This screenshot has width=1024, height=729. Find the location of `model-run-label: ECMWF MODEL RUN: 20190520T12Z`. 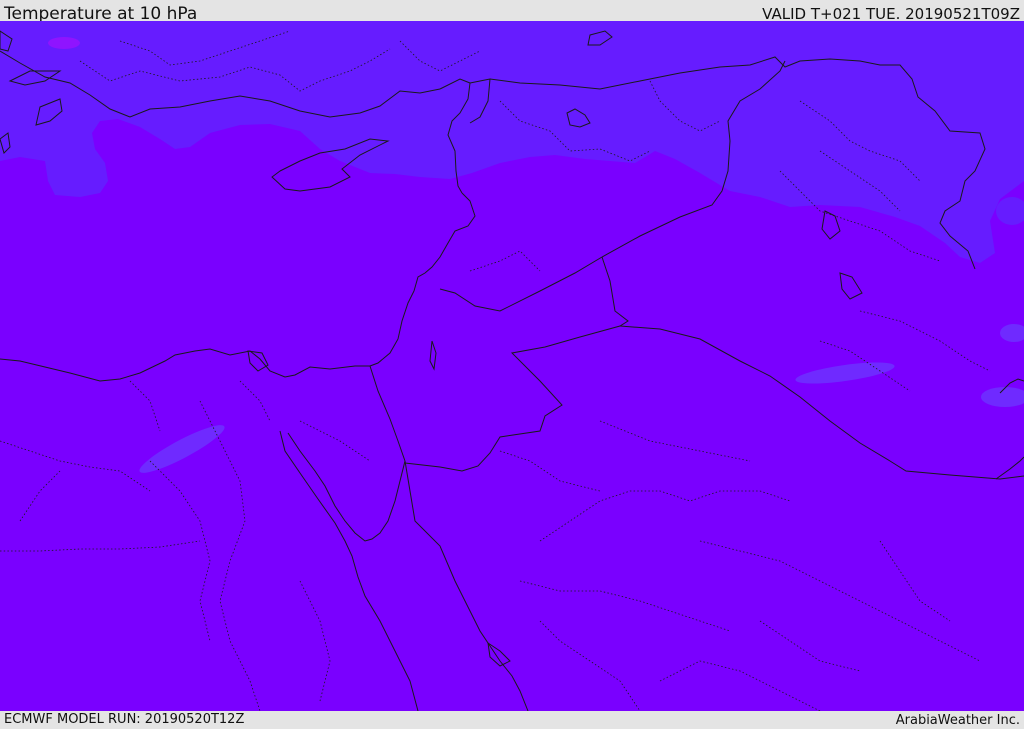

model-run-label: ECMWF MODEL RUN: 20190520T12Z is located at coordinates (124, 719).